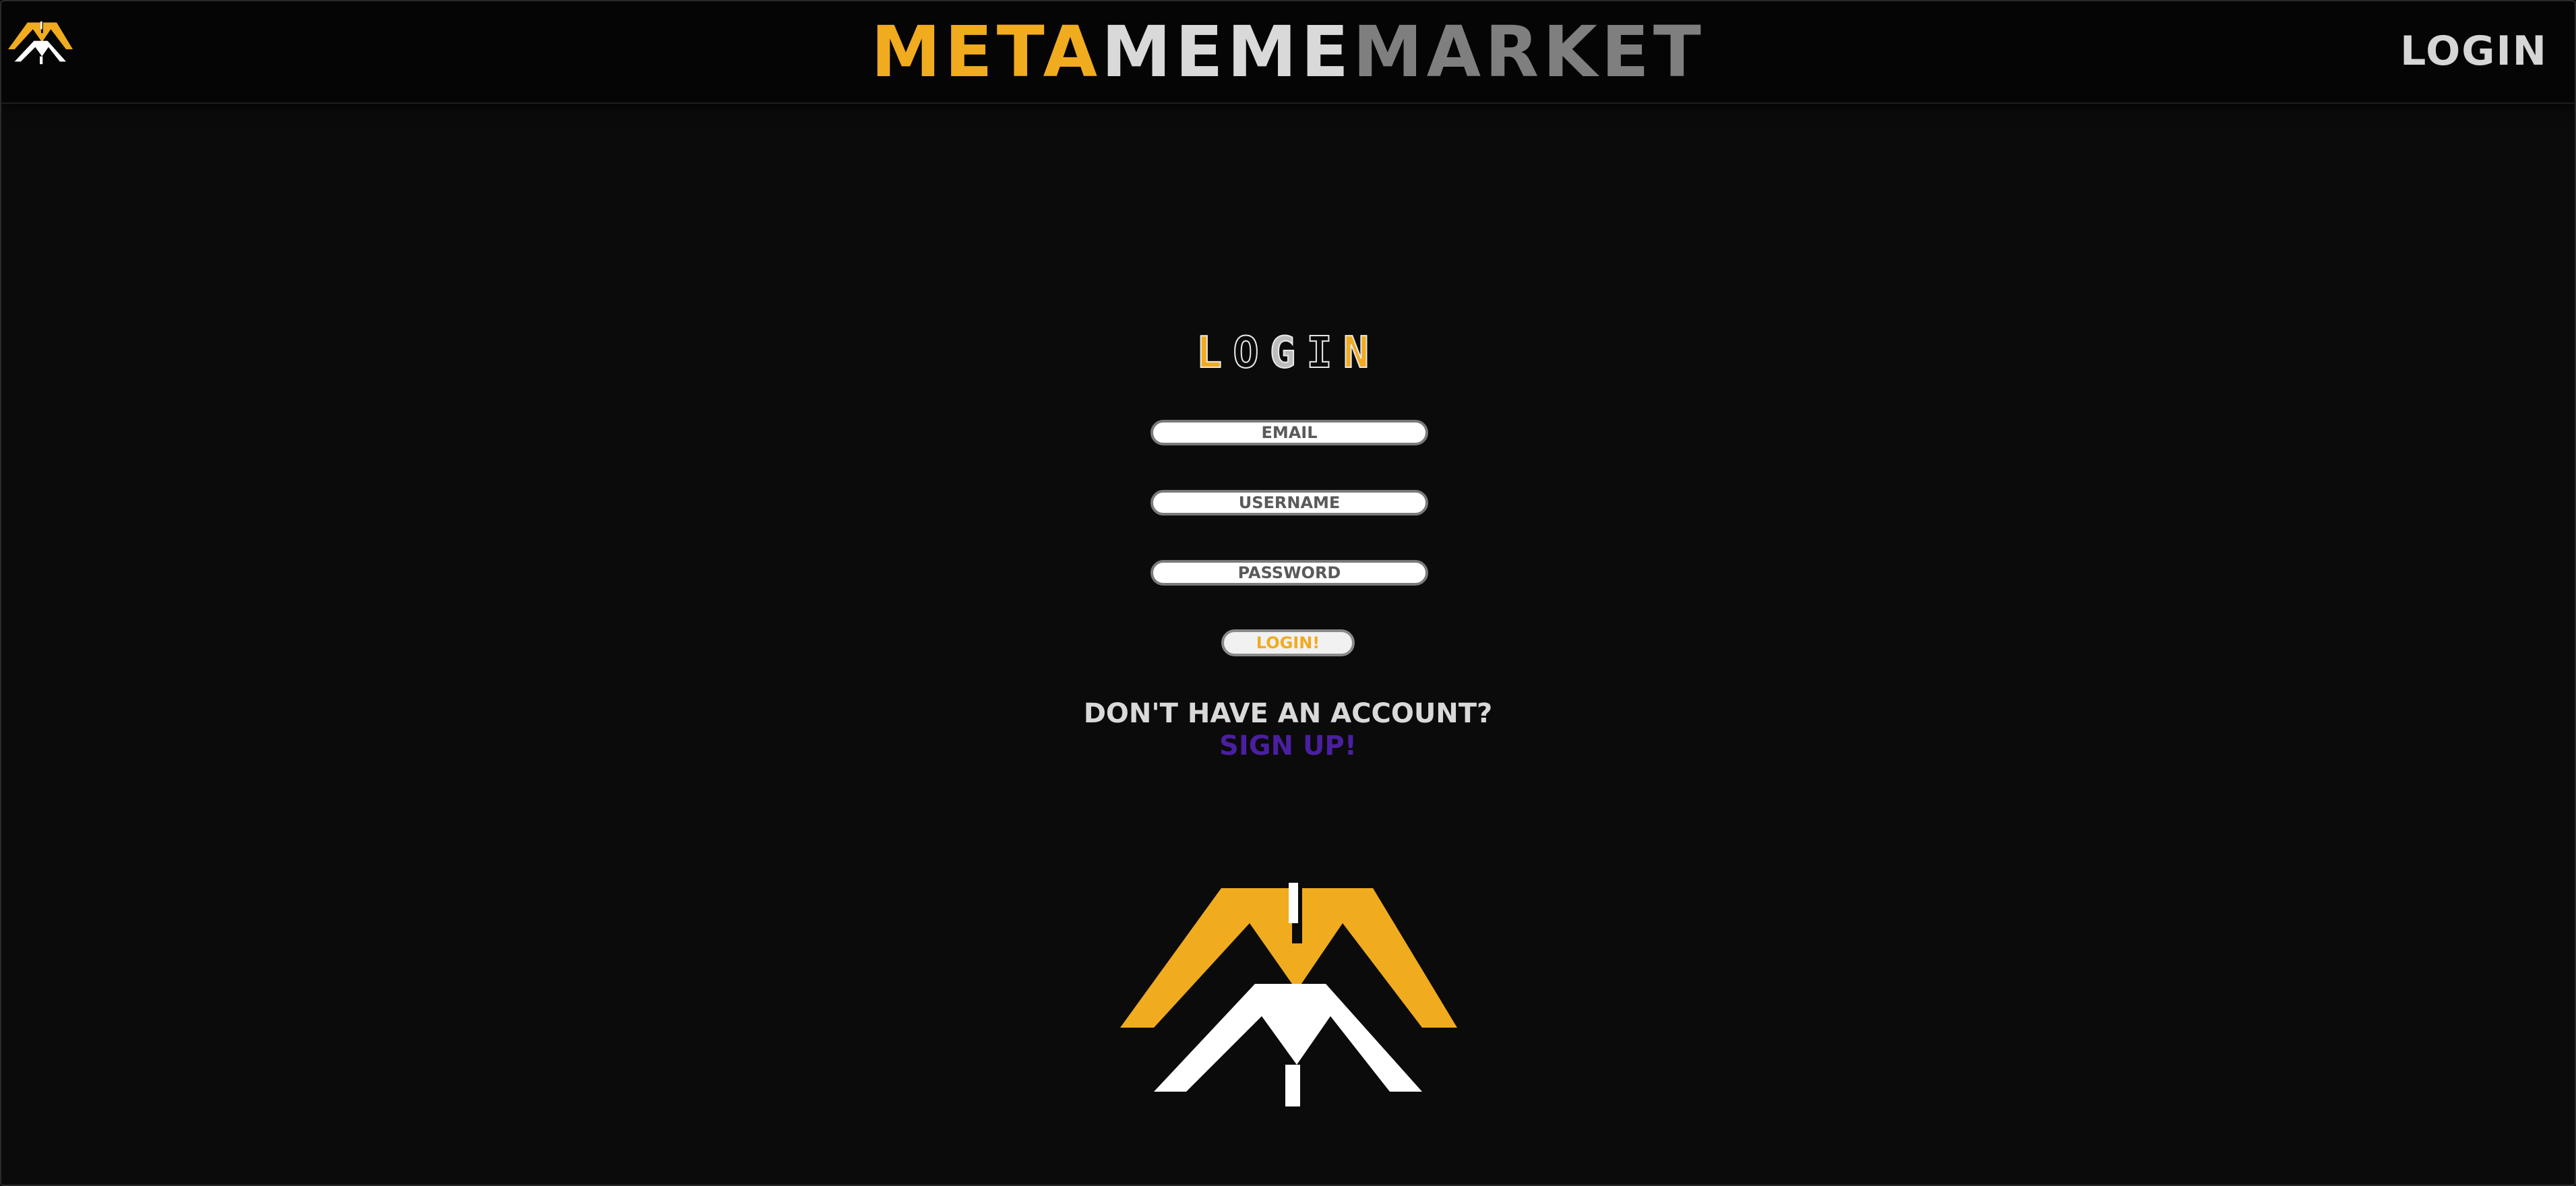 Image resolution: width=2576 pixels, height=1186 pixels. Describe the element at coordinates (1251, 353) in the screenshot. I see `title-letter: O` at that location.